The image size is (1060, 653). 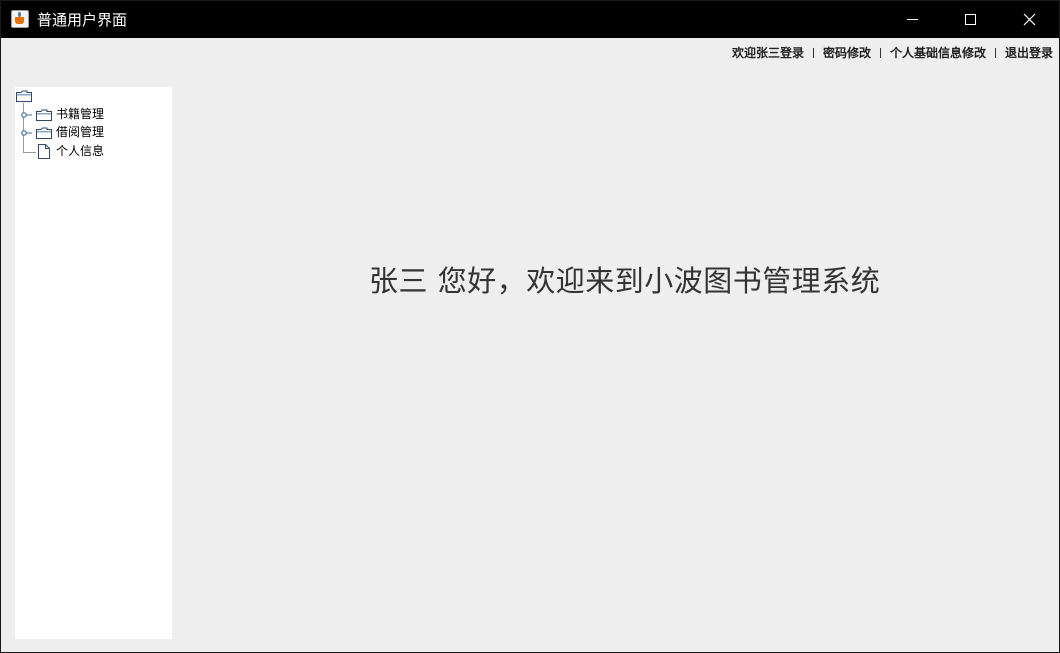 I want to click on logout-link: 退出登录, so click(x=1029, y=52).